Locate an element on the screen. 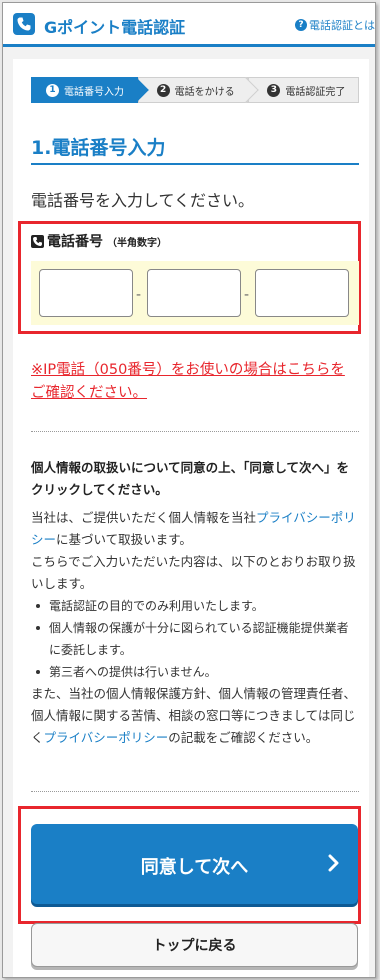 The width and height of the screenshot is (380, 980). consent-text: の記載をご確認ください。 is located at coordinates (243, 737).